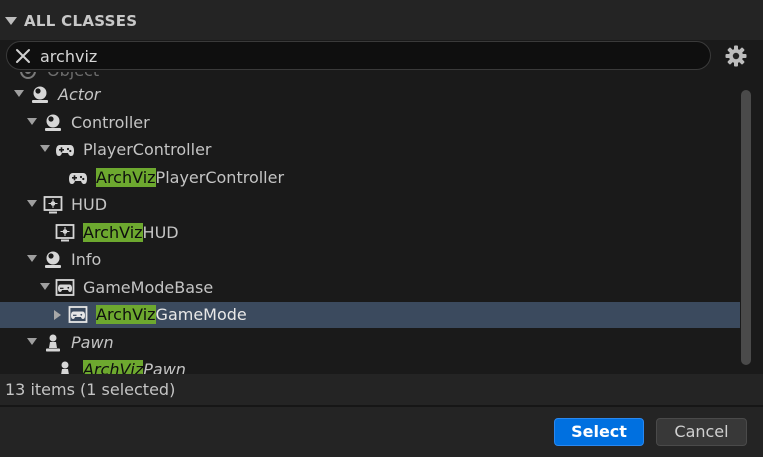 This screenshot has height=457, width=763. I want to click on tree-row-hud: HUD, so click(370, 205).